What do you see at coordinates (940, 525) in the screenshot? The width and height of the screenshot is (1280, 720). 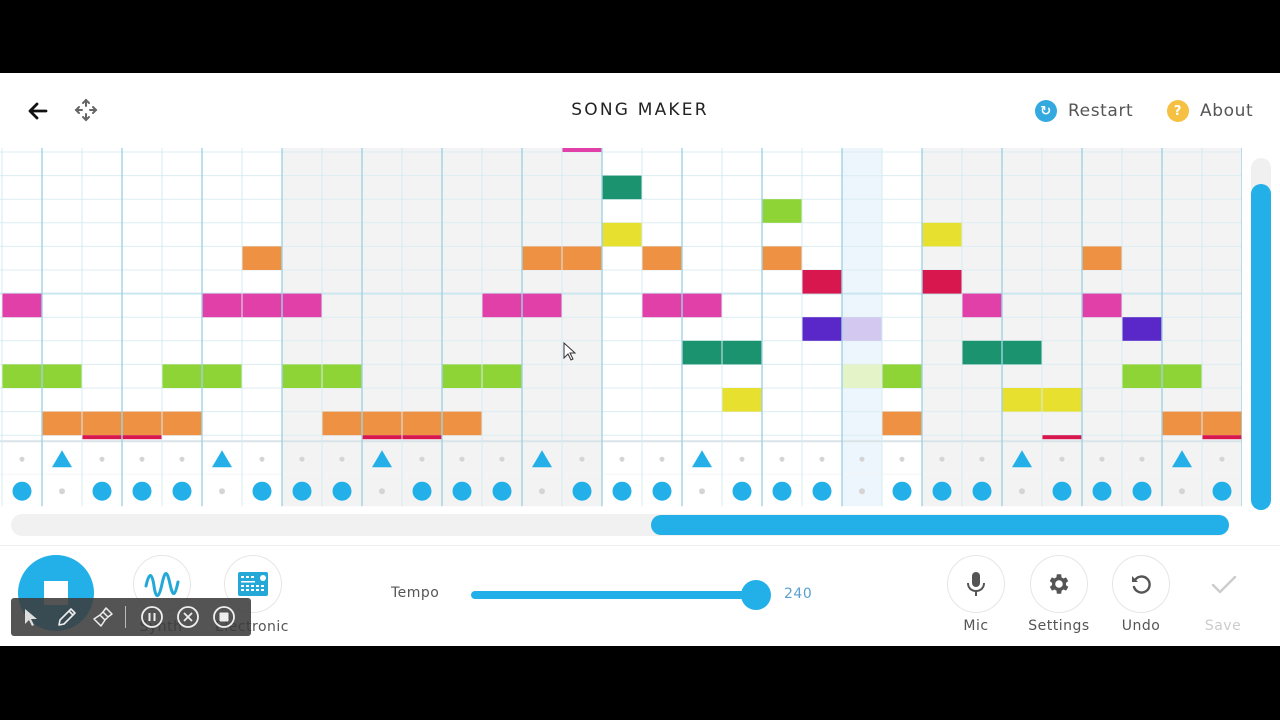 I see `horizontal-scrollbar-thumb` at bounding box center [940, 525].